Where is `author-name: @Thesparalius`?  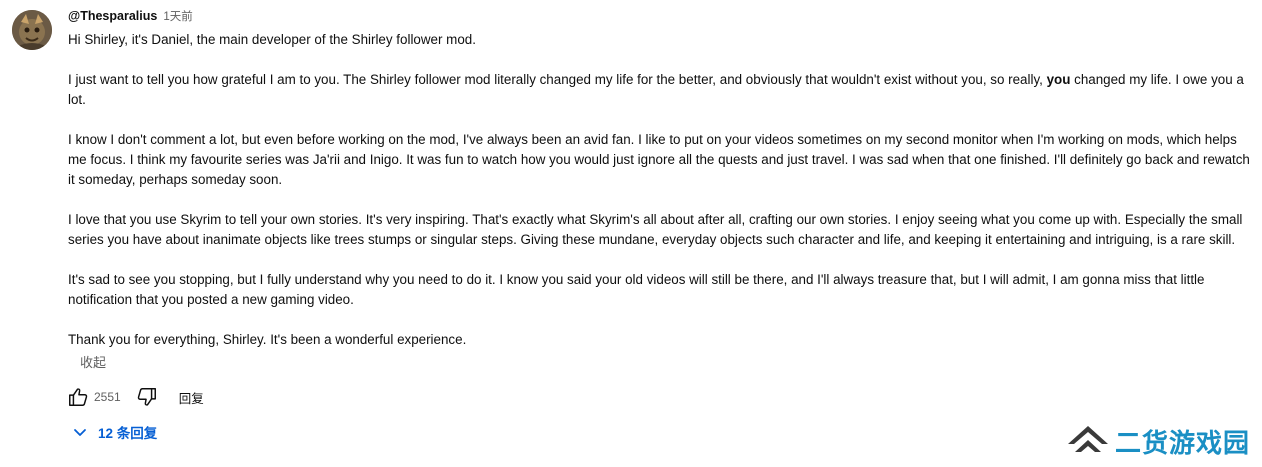
author-name: @Thesparalius is located at coordinates (112, 16).